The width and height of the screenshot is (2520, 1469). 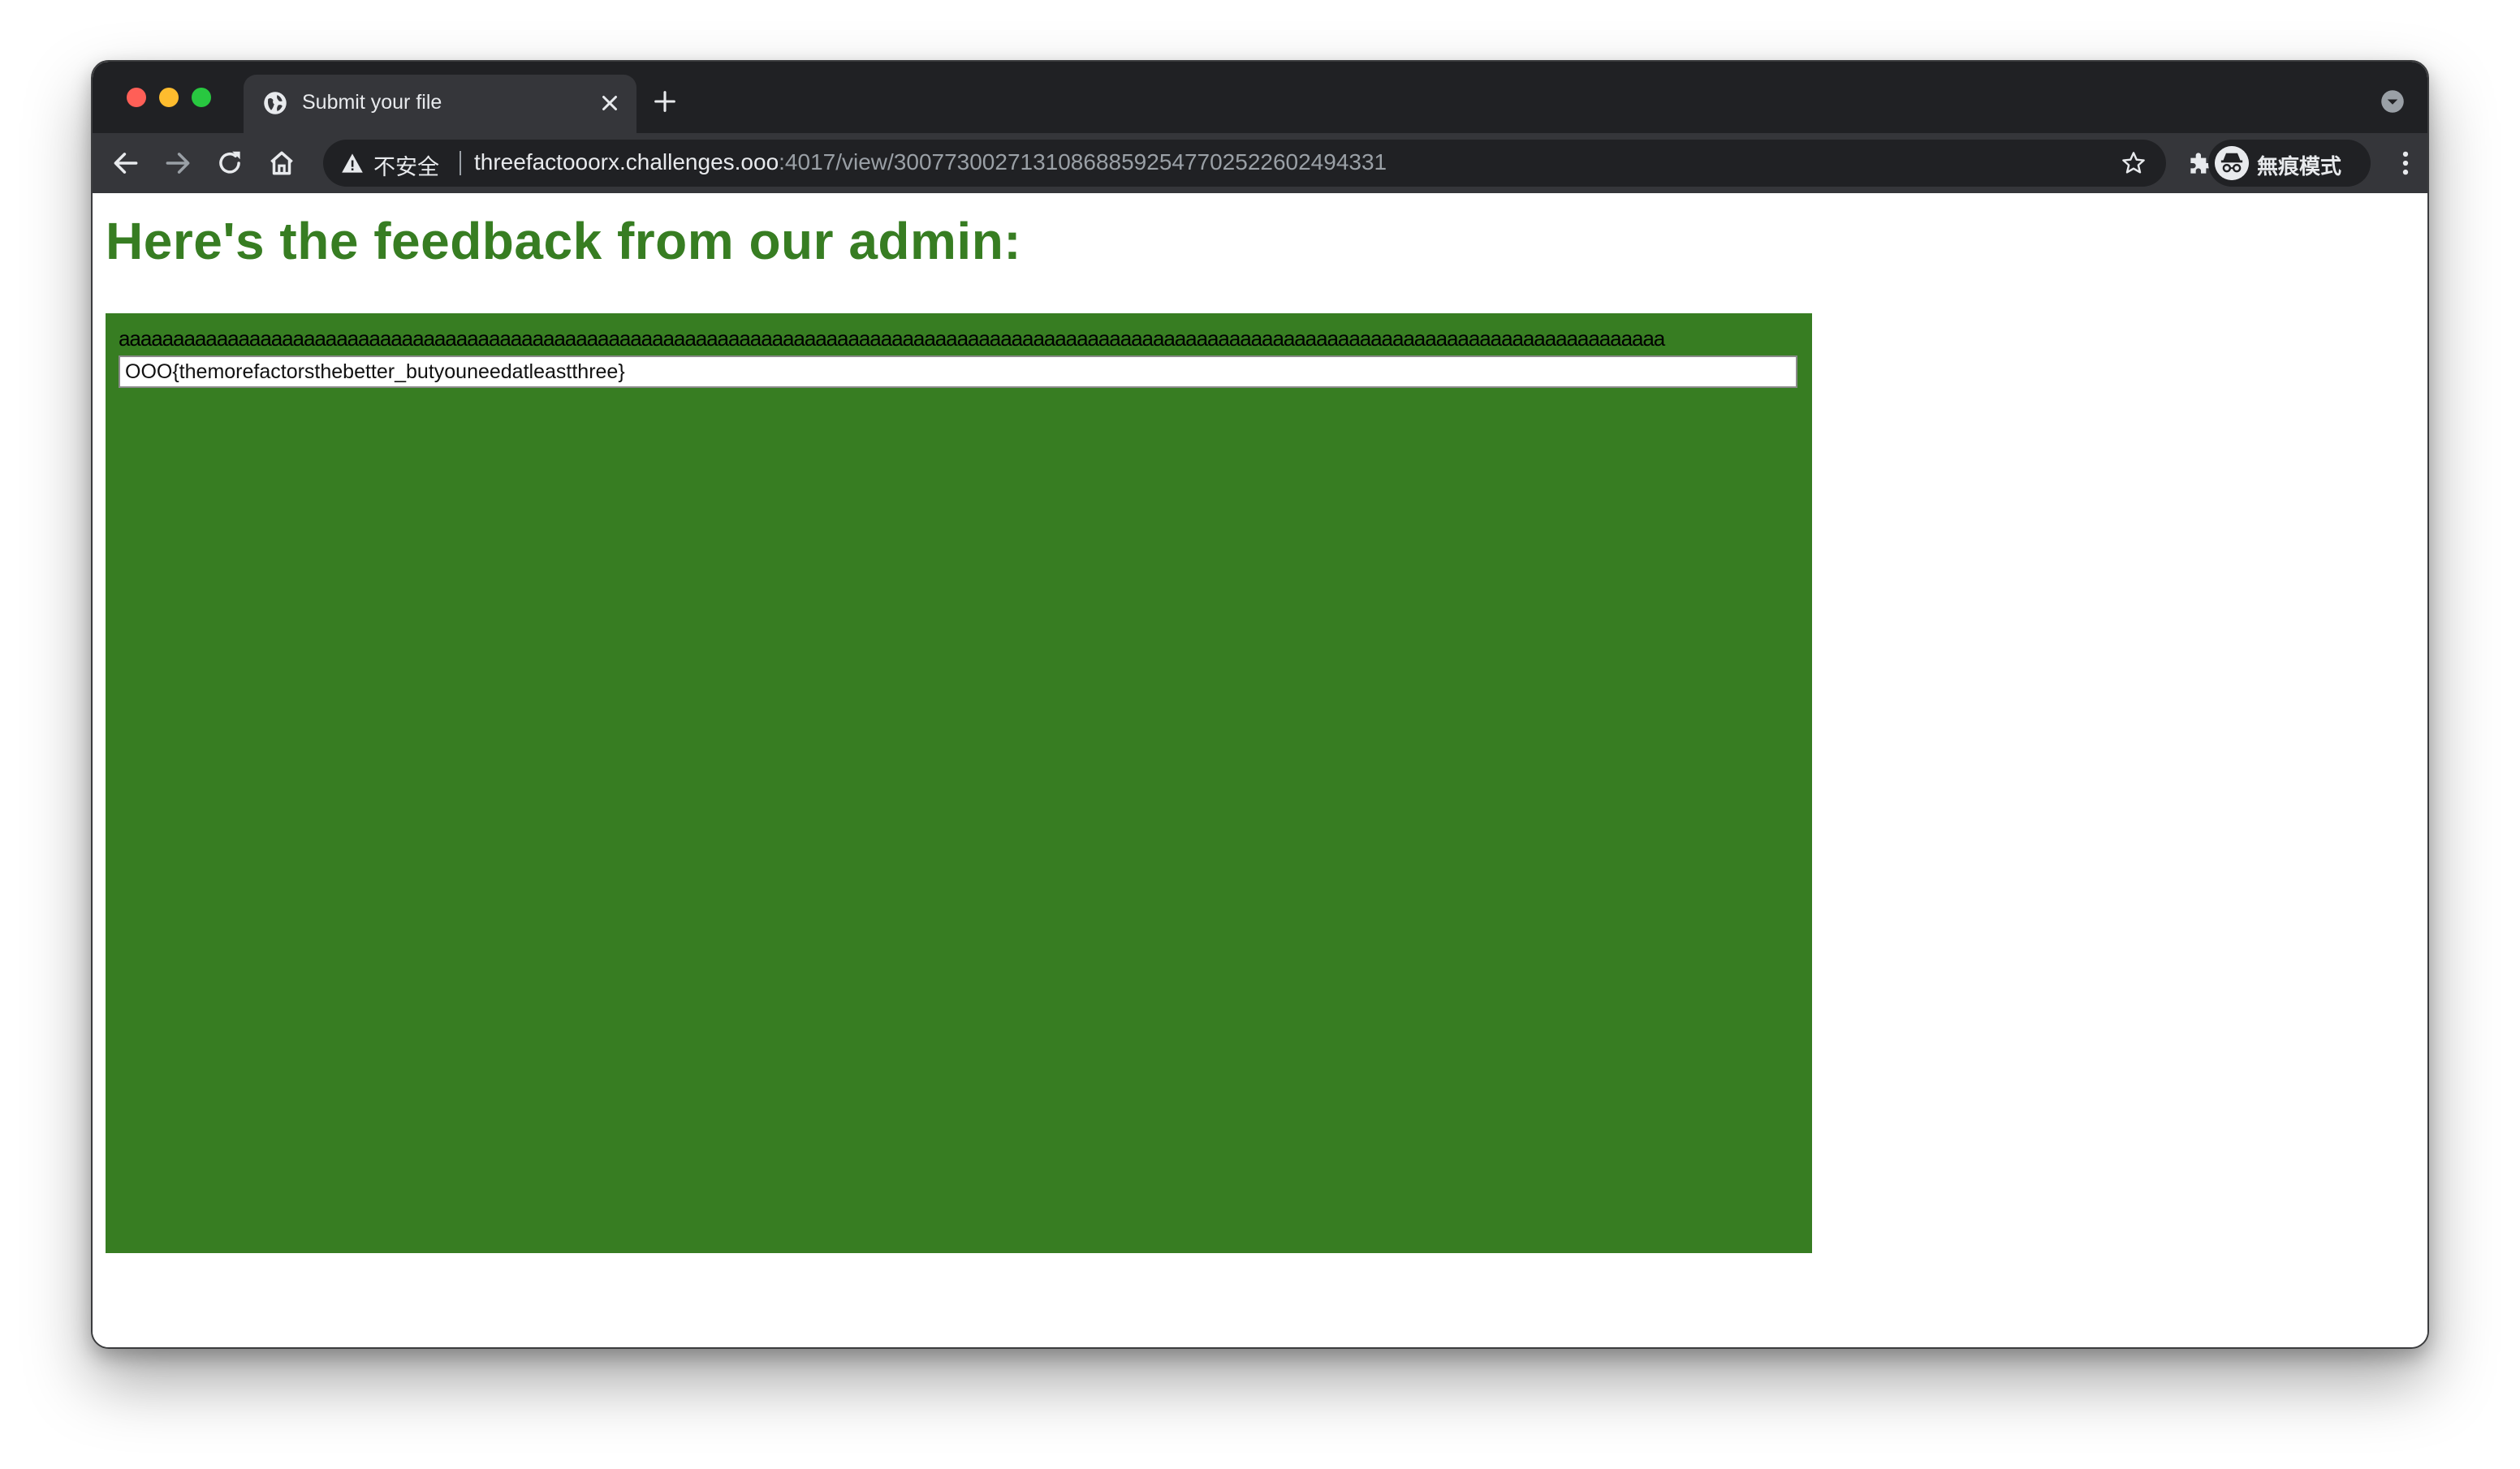 I want to click on reload-icon, so click(x=230, y=163).